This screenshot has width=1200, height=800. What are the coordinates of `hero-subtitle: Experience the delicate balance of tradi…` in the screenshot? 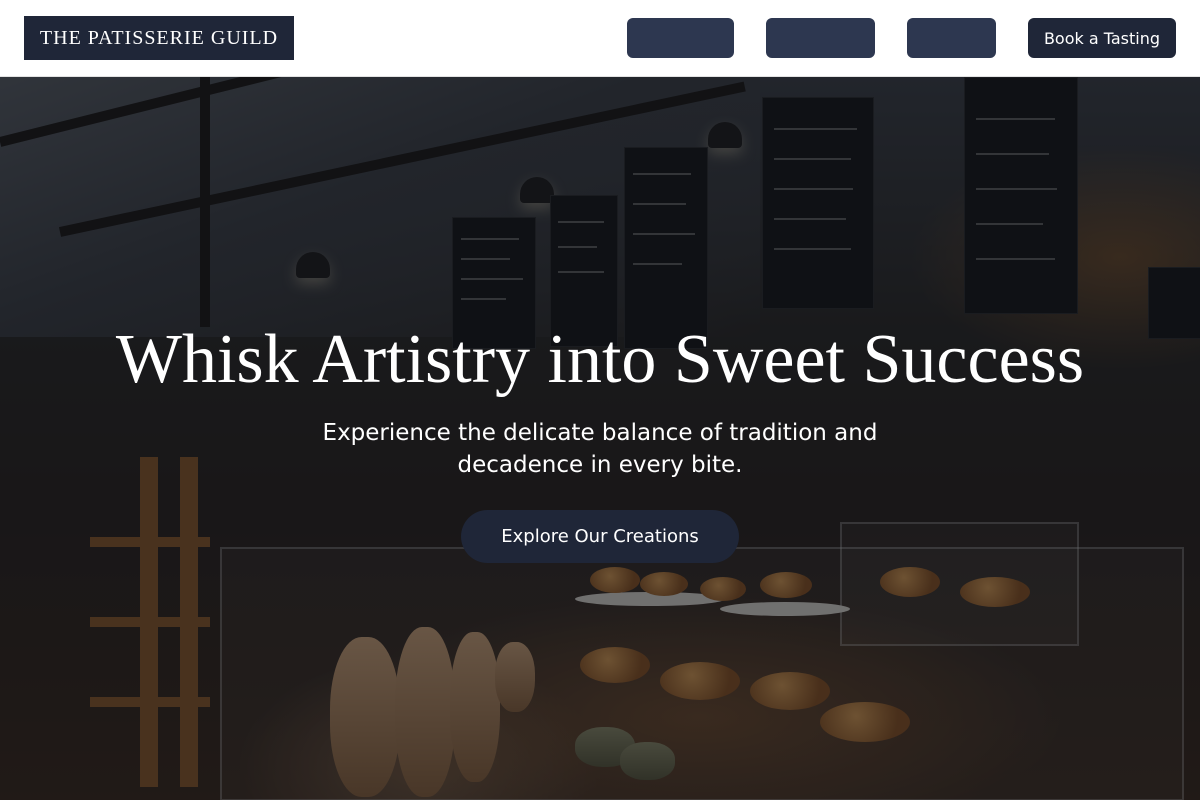 It's located at (600, 449).